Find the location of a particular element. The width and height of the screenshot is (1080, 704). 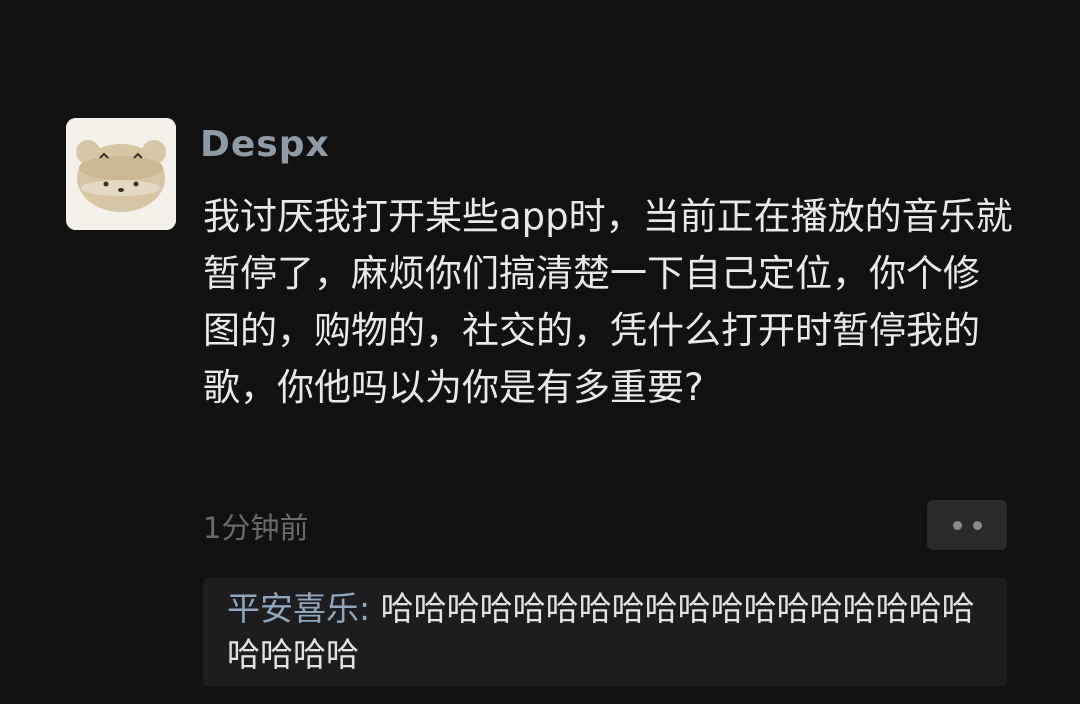

username: Despx is located at coordinates (265, 144).